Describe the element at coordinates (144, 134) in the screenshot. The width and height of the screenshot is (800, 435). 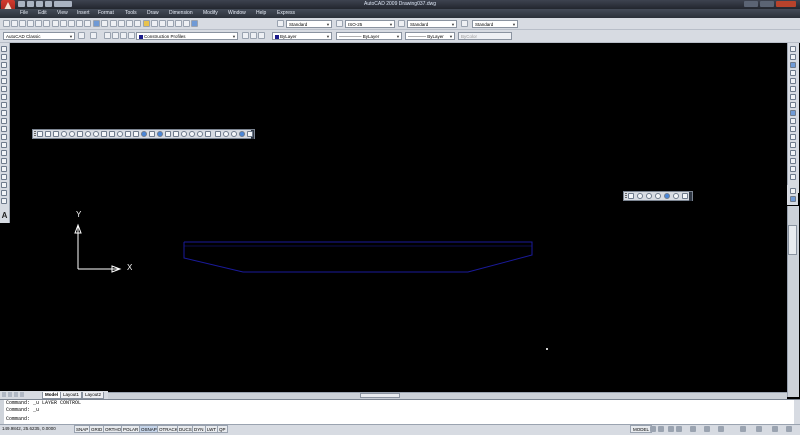
I see `revolve-icon` at that location.